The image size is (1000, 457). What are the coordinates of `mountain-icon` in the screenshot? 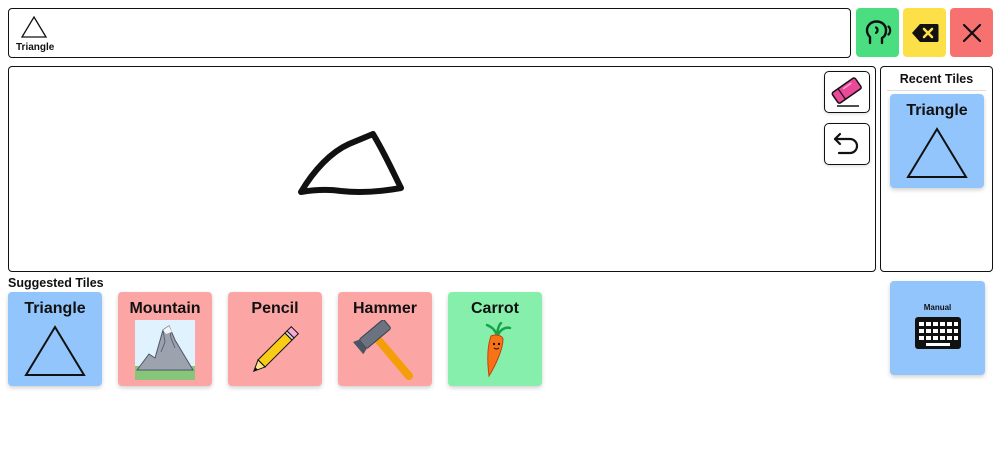 It's located at (165, 350).